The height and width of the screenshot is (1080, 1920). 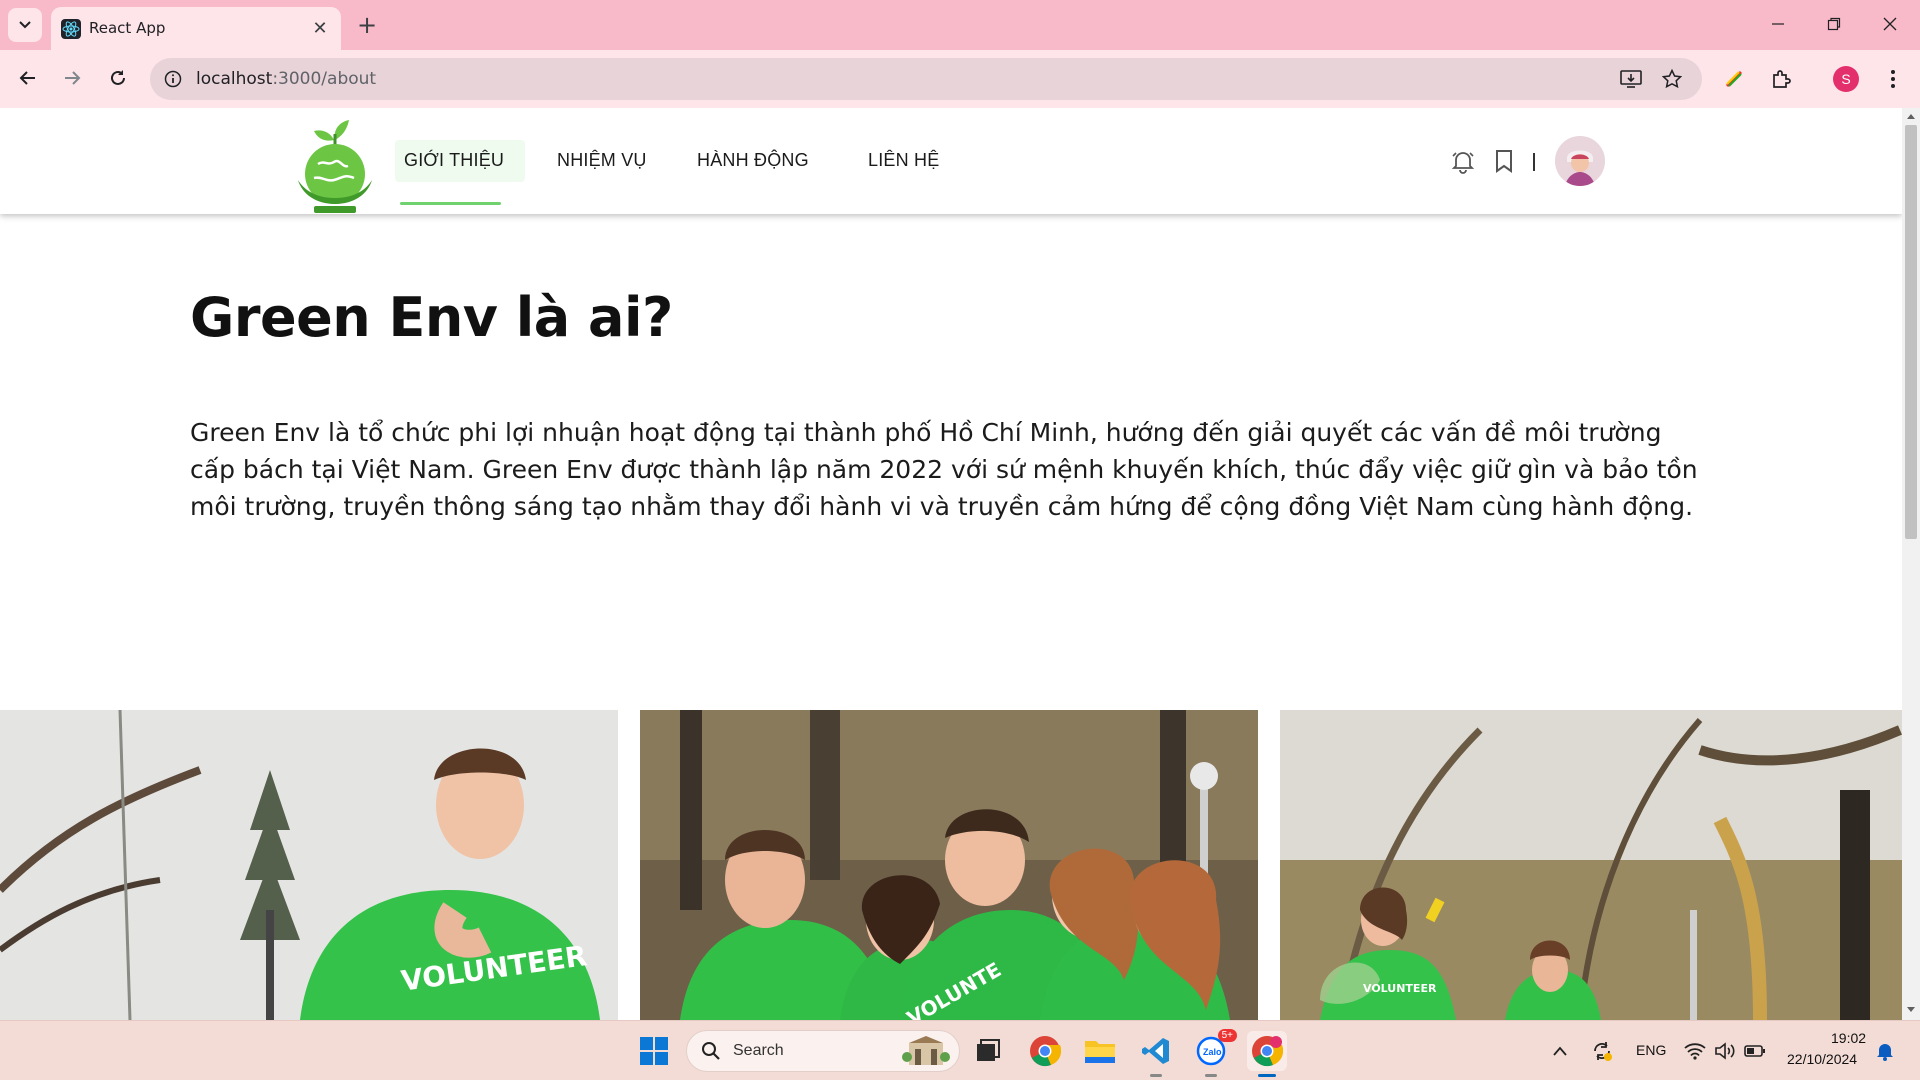 I want to click on taskbar-zalo: Zalo 5+, so click(x=1214, y=1053).